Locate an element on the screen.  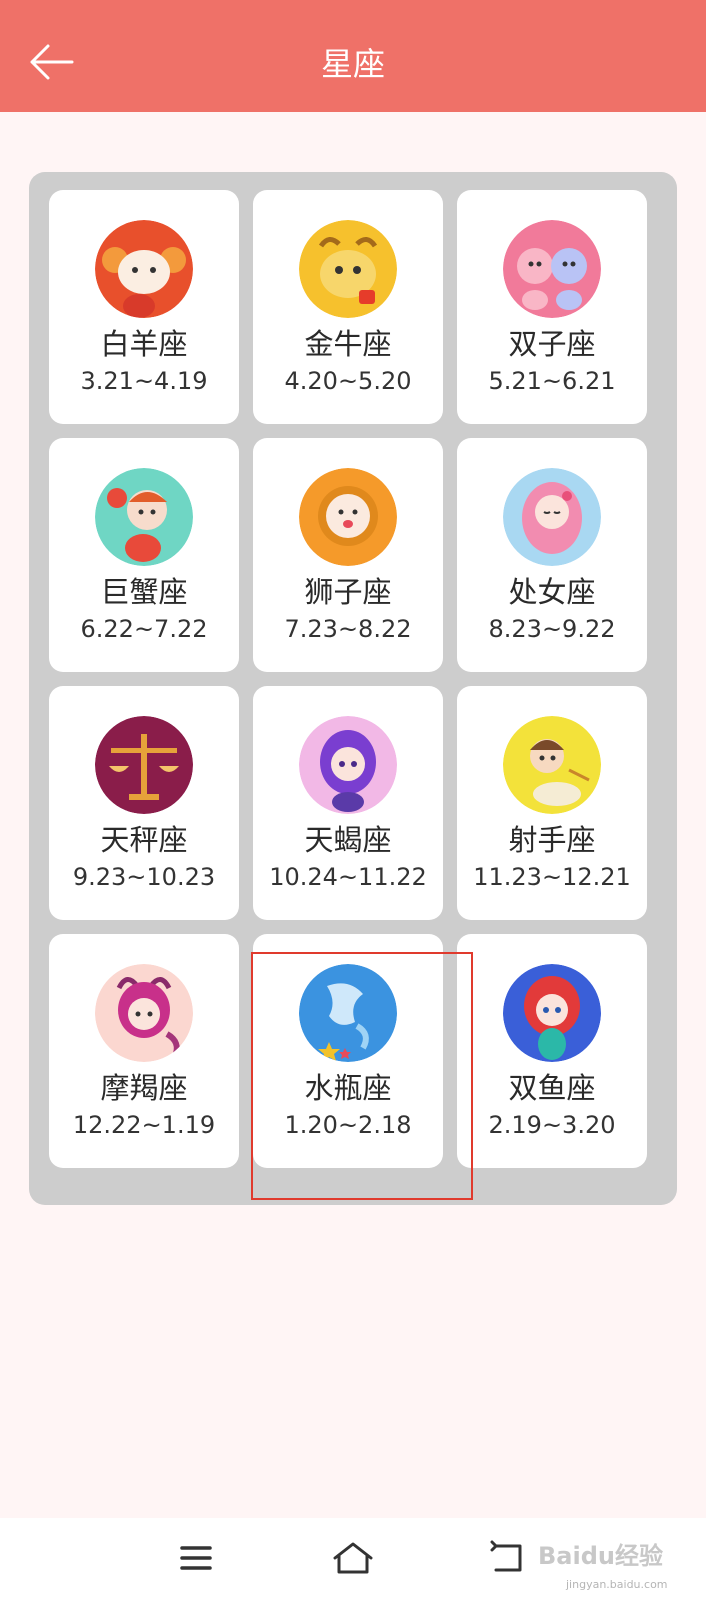
leo-avatar is located at coordinates (348, 517).